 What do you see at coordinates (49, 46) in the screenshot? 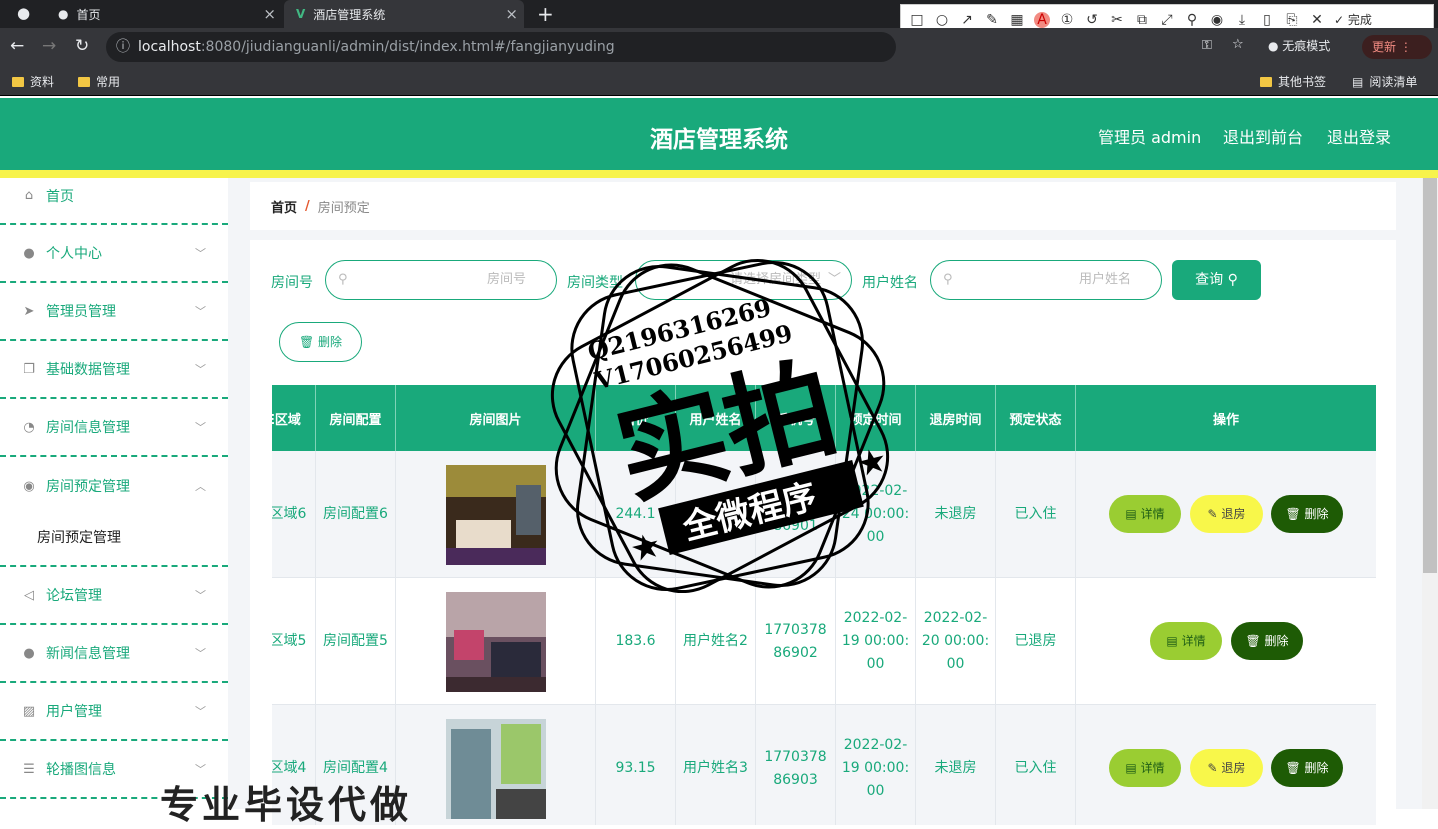
I see `forward-icon: →` at bounding box center [49, 46].